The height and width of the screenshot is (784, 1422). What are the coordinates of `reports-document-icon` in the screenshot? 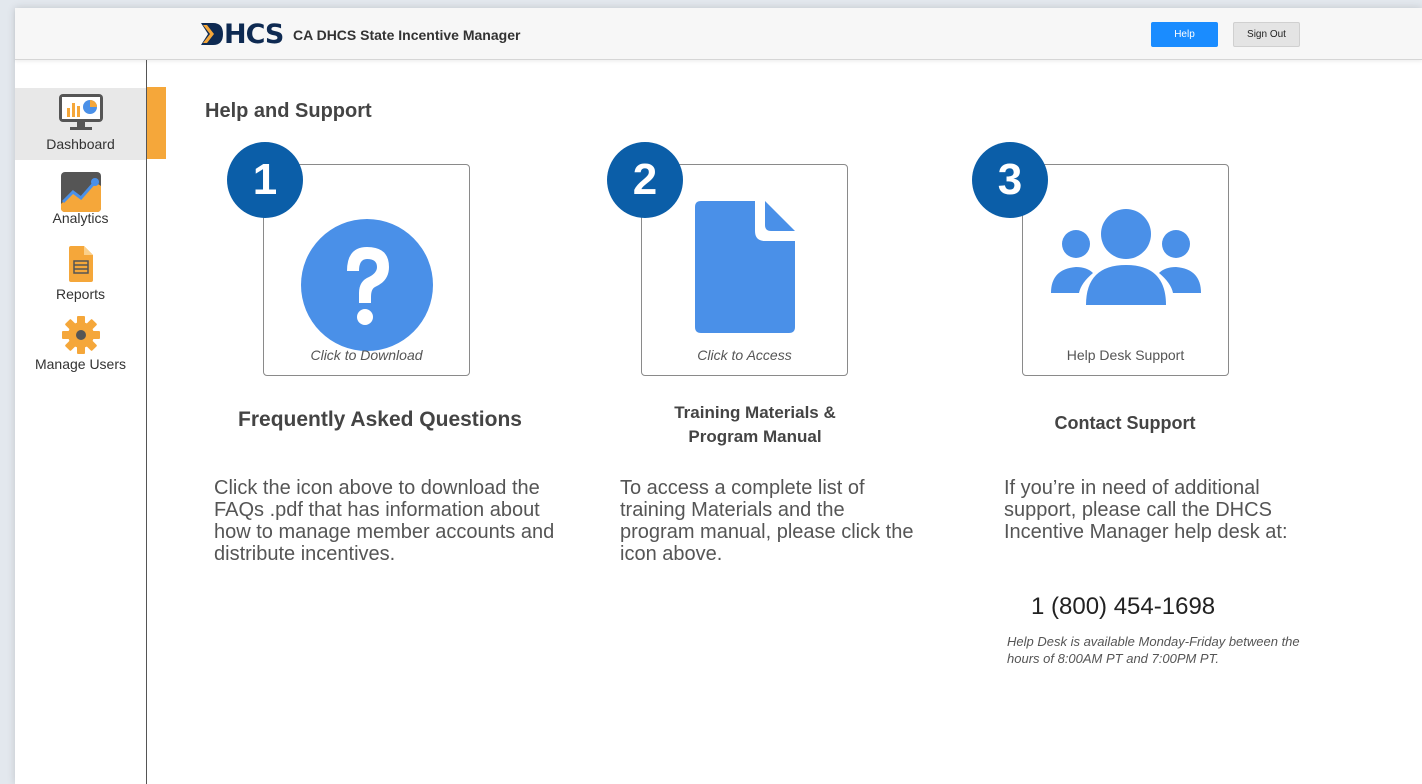 It's located at (80, 264).